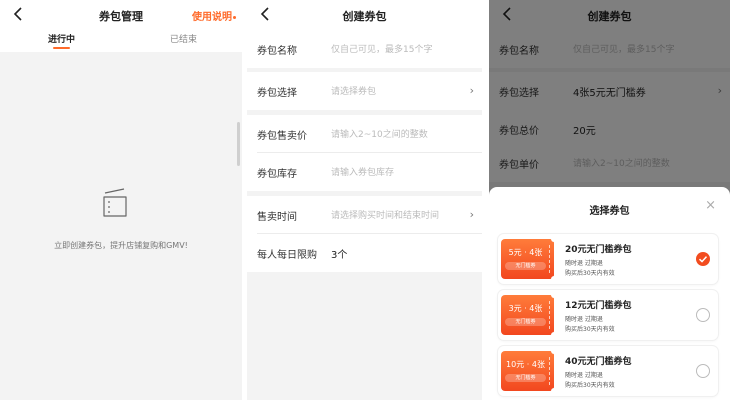 Image resolution: width=730 pixels, height=400 pixels. What do you see at coordinates (277, 93) in the screenshot?
I see `field-label: 券包选择` at bounding box center [277, 93].